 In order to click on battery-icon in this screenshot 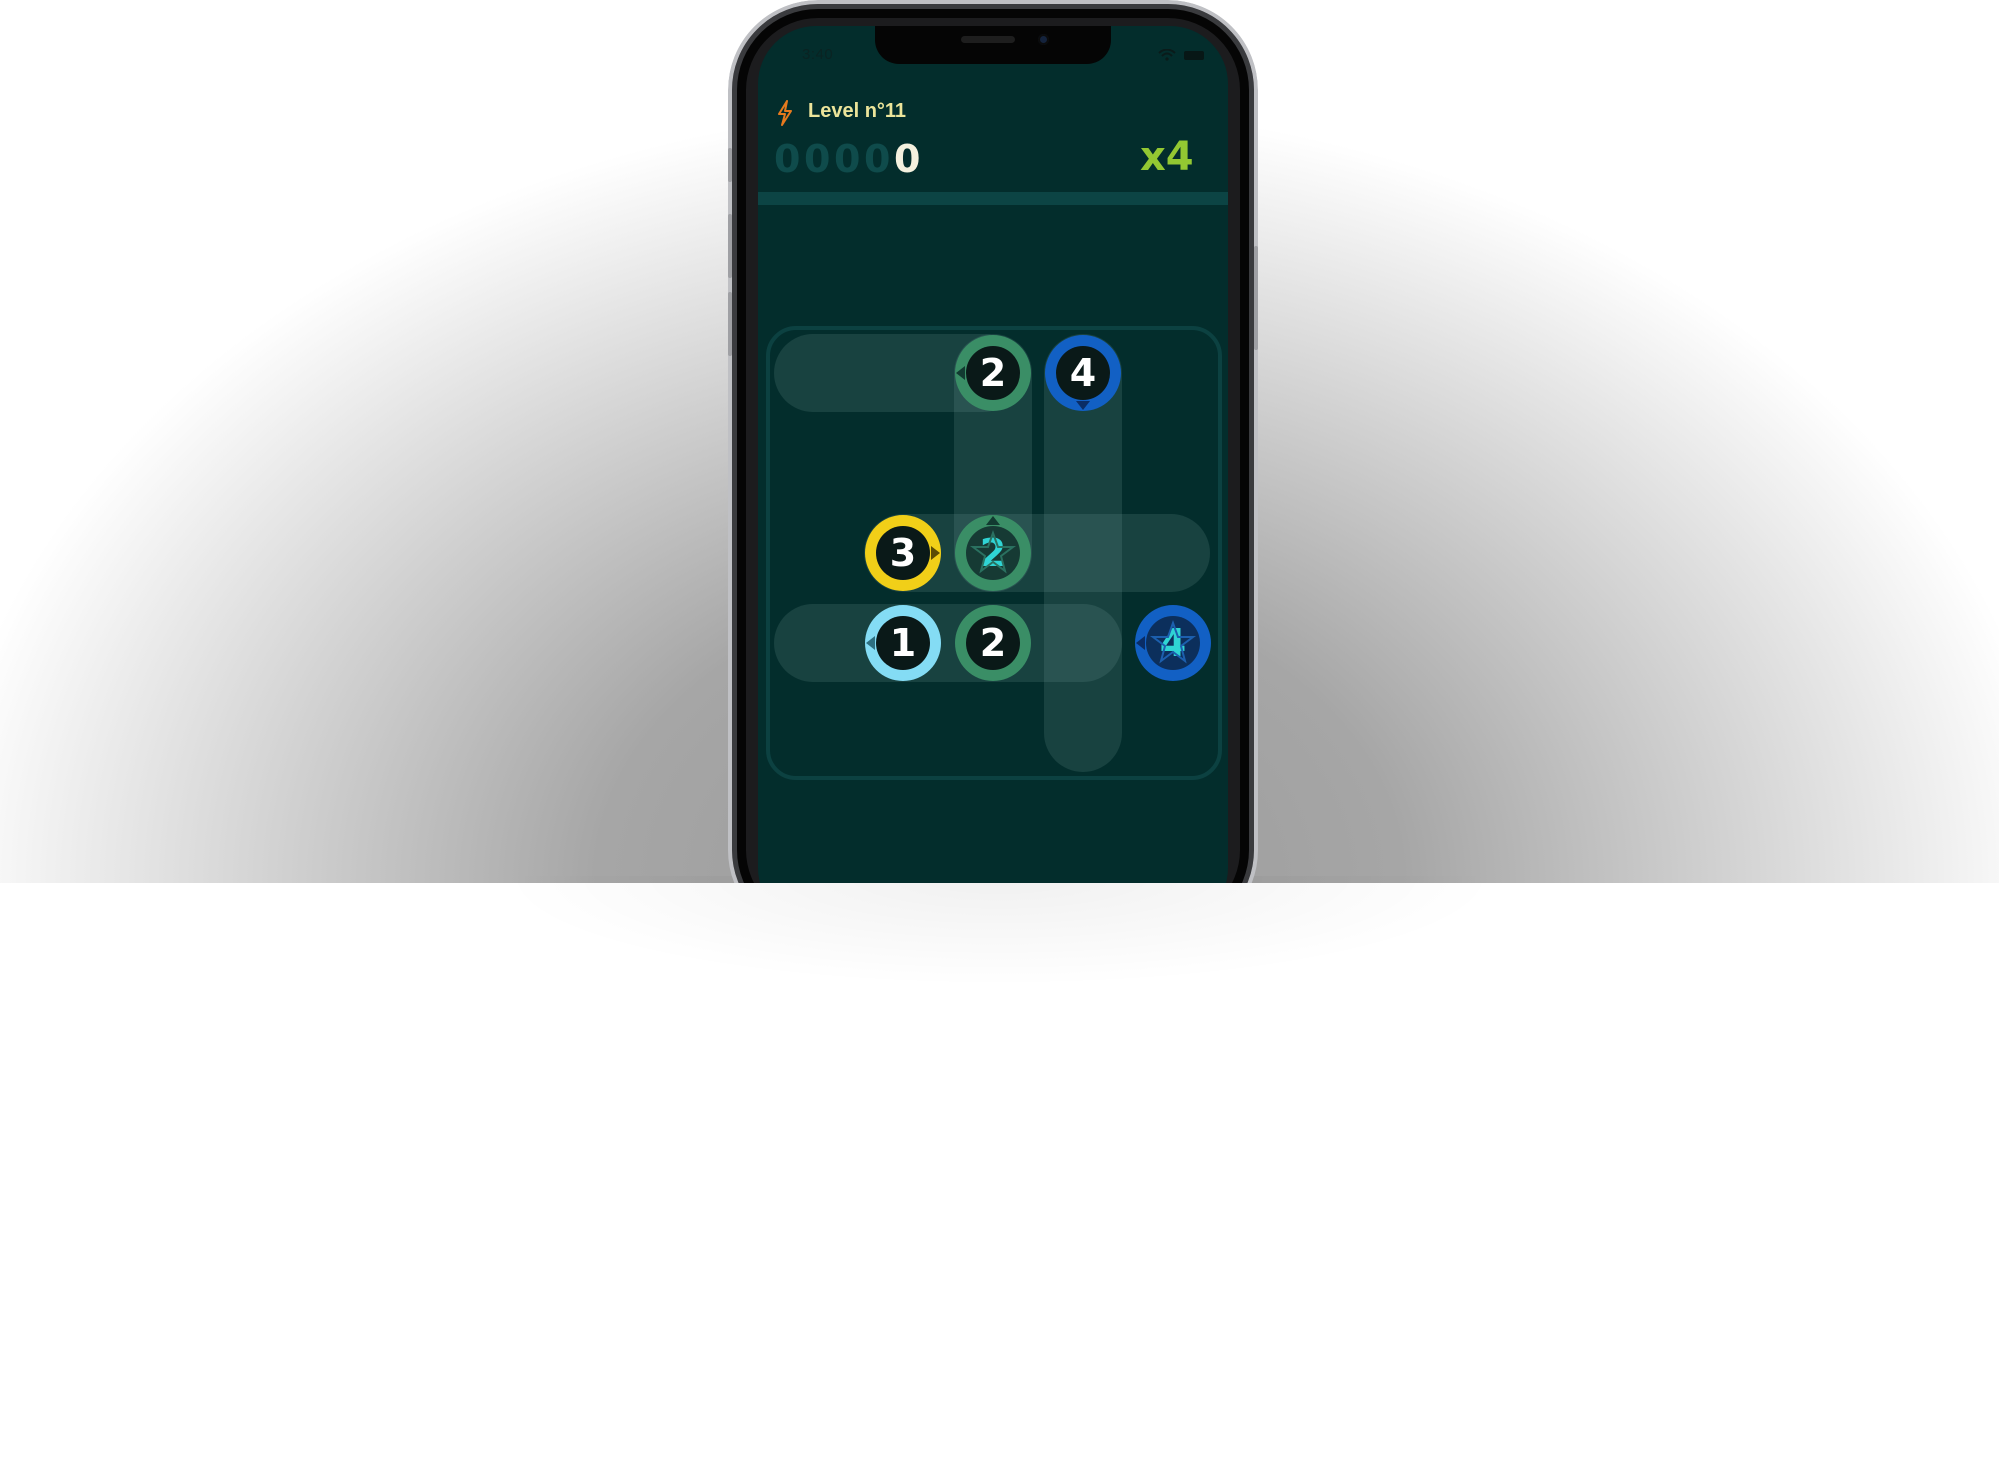, I will do `click(1194, 55)`.